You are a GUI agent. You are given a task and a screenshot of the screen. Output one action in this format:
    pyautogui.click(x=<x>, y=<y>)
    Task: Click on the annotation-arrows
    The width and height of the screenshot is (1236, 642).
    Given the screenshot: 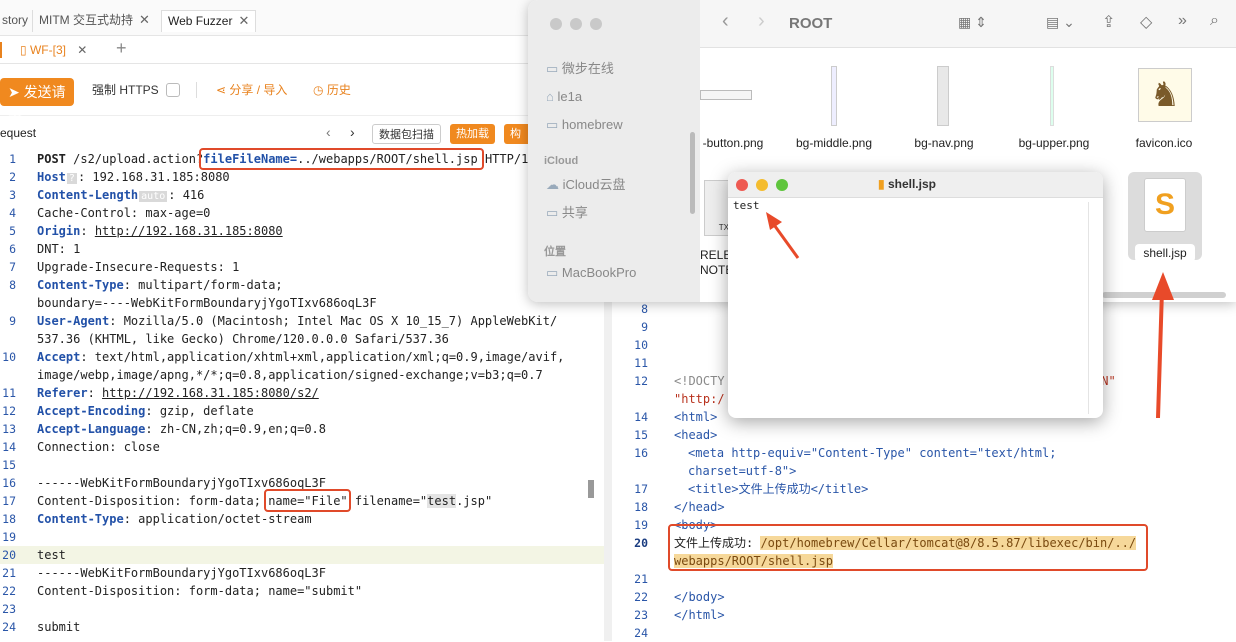 What is the action you would take?
    pyautogui.click(x=970, y=315)
    